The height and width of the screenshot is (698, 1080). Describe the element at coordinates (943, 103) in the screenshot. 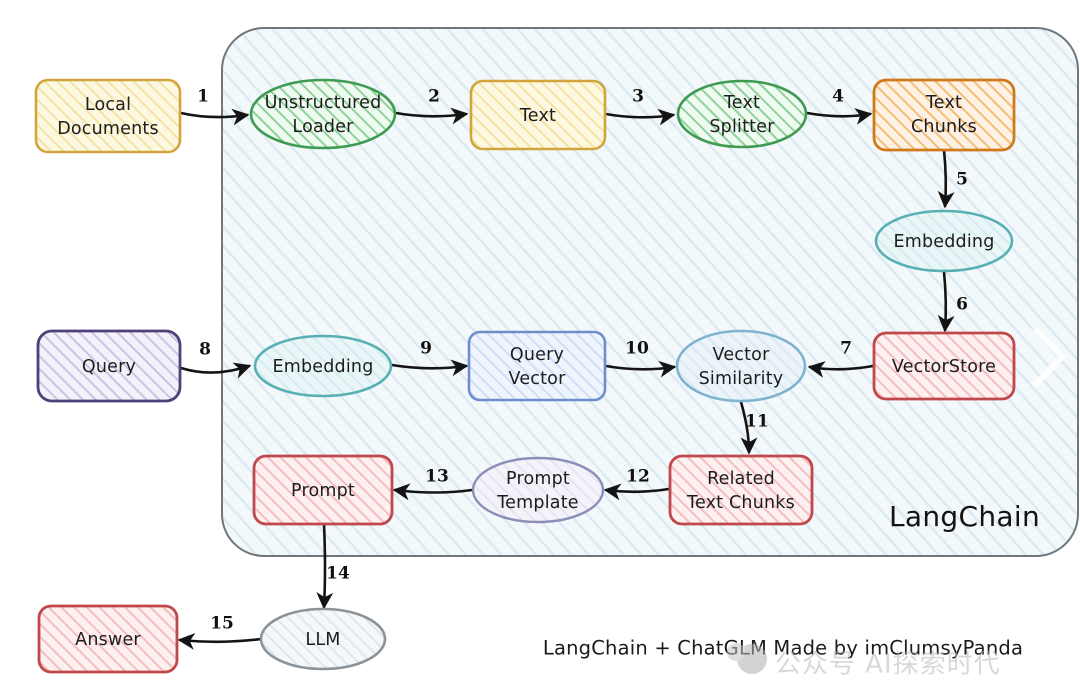

I see `text-chunks-label-line-1: Text` at that location.